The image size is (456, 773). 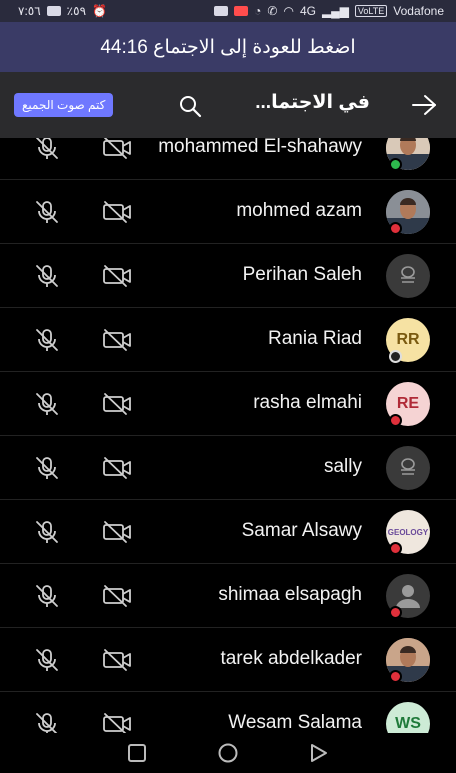 I want to click on search-icon, so click(x=190, y=106).